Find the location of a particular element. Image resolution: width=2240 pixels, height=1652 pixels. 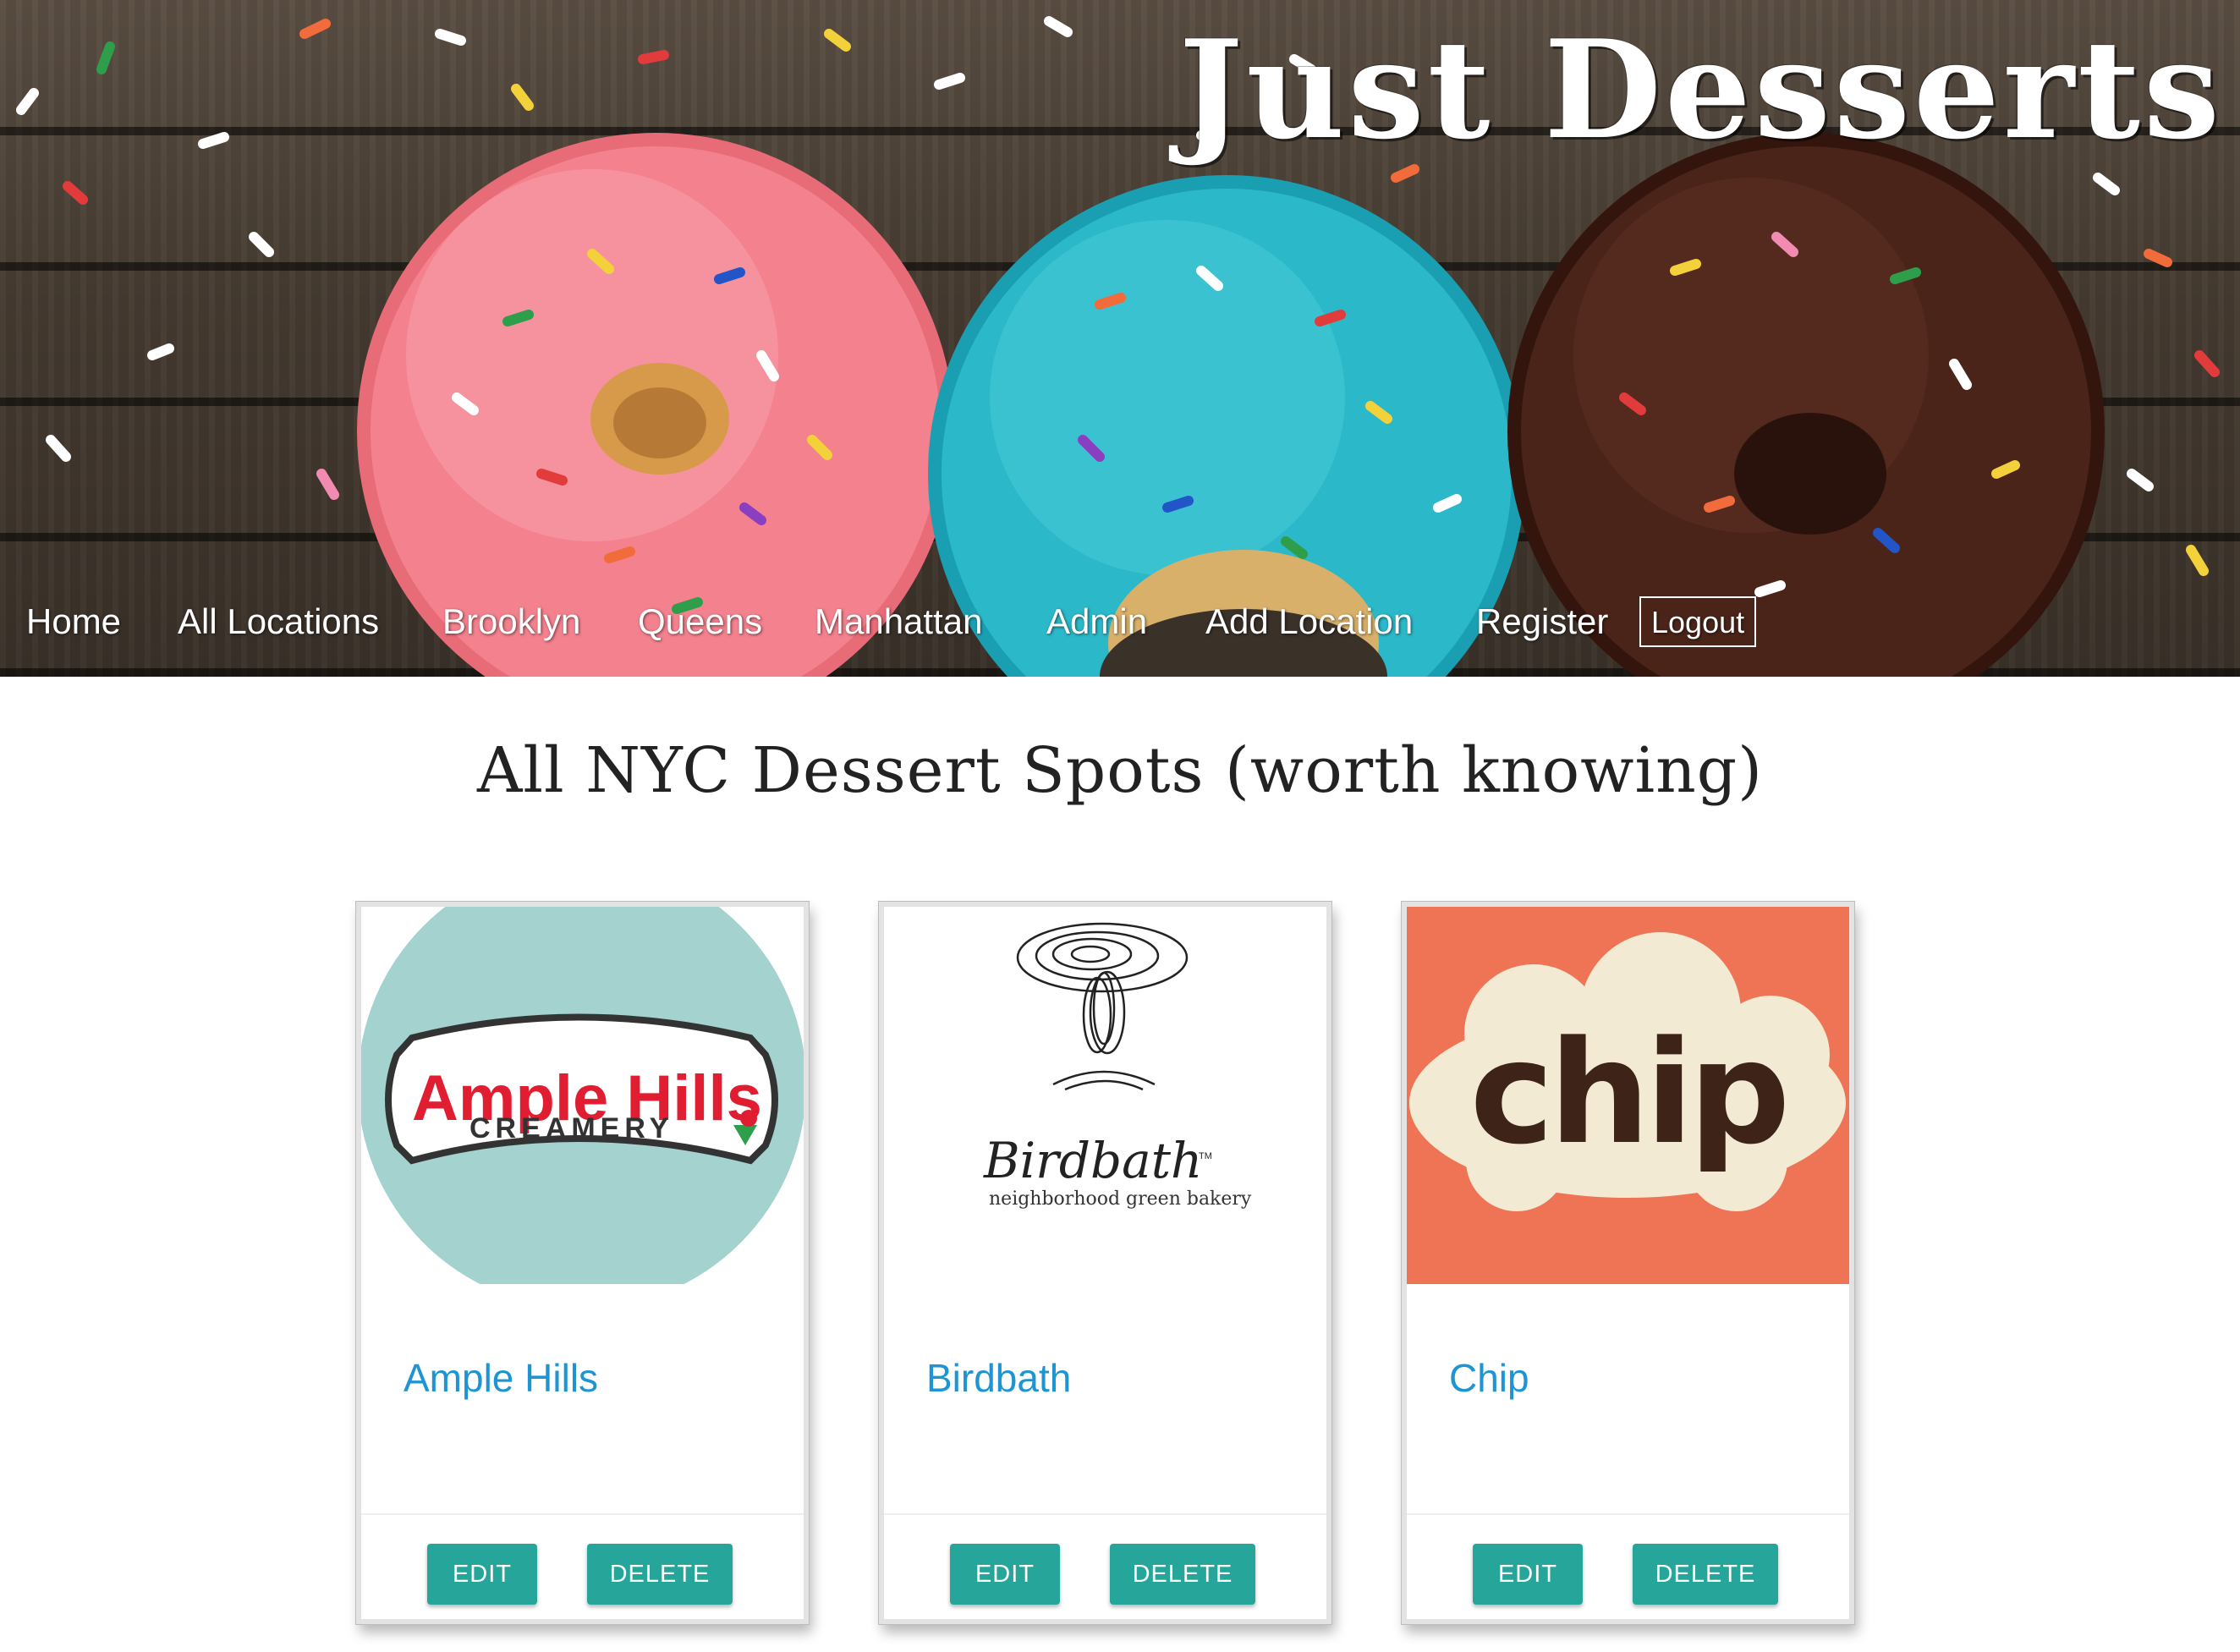

chip-logo-image: chip is located at coordinates (1628, 1095).